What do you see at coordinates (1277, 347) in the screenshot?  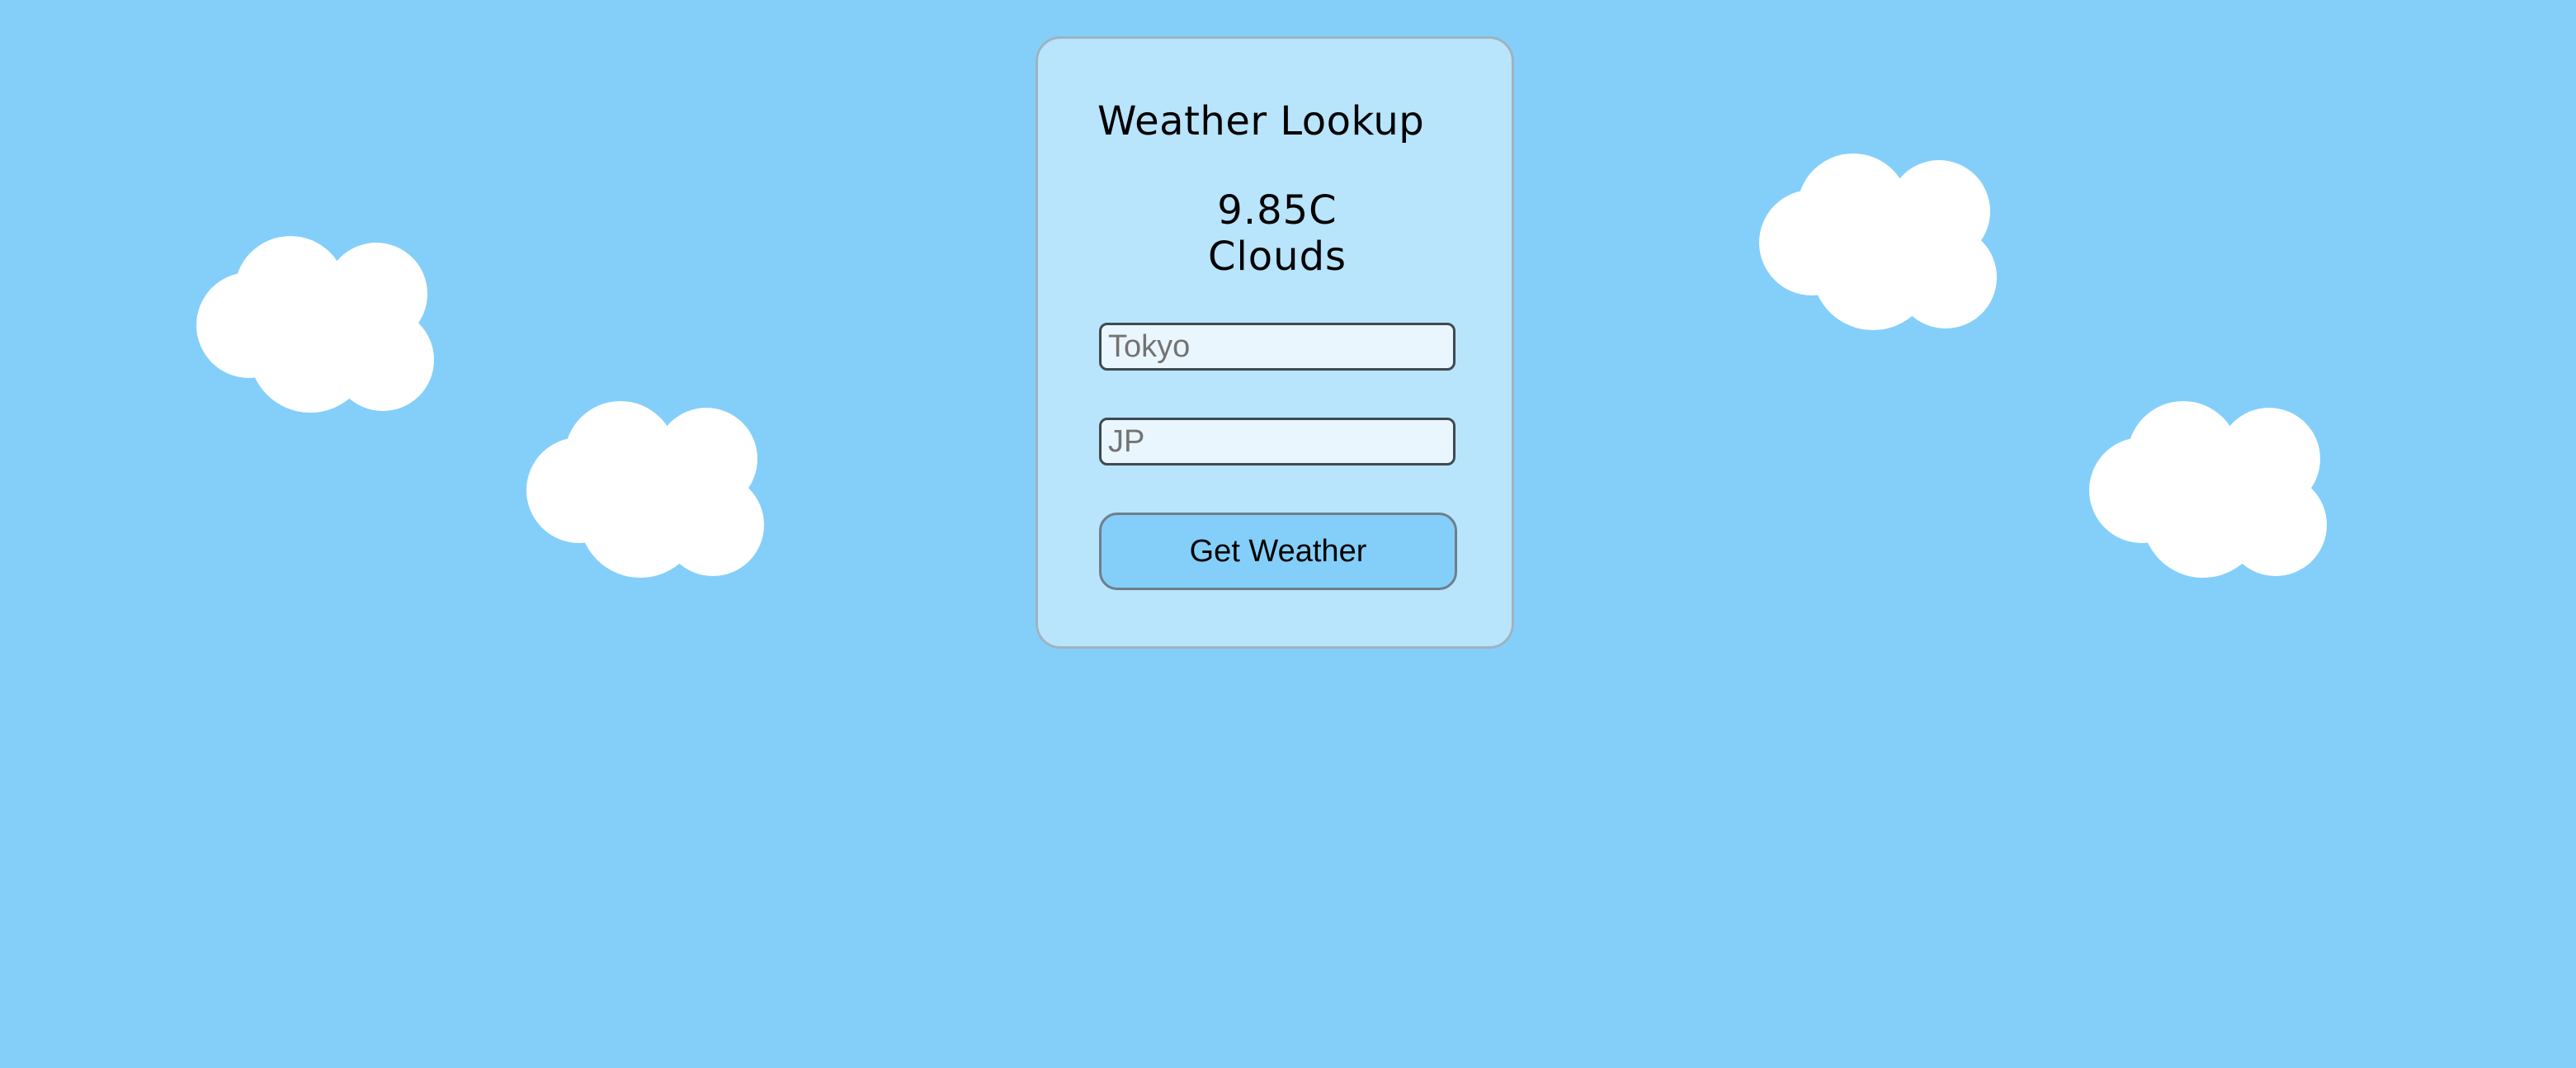 I see `city-input` at bounding box center [1277, 347].